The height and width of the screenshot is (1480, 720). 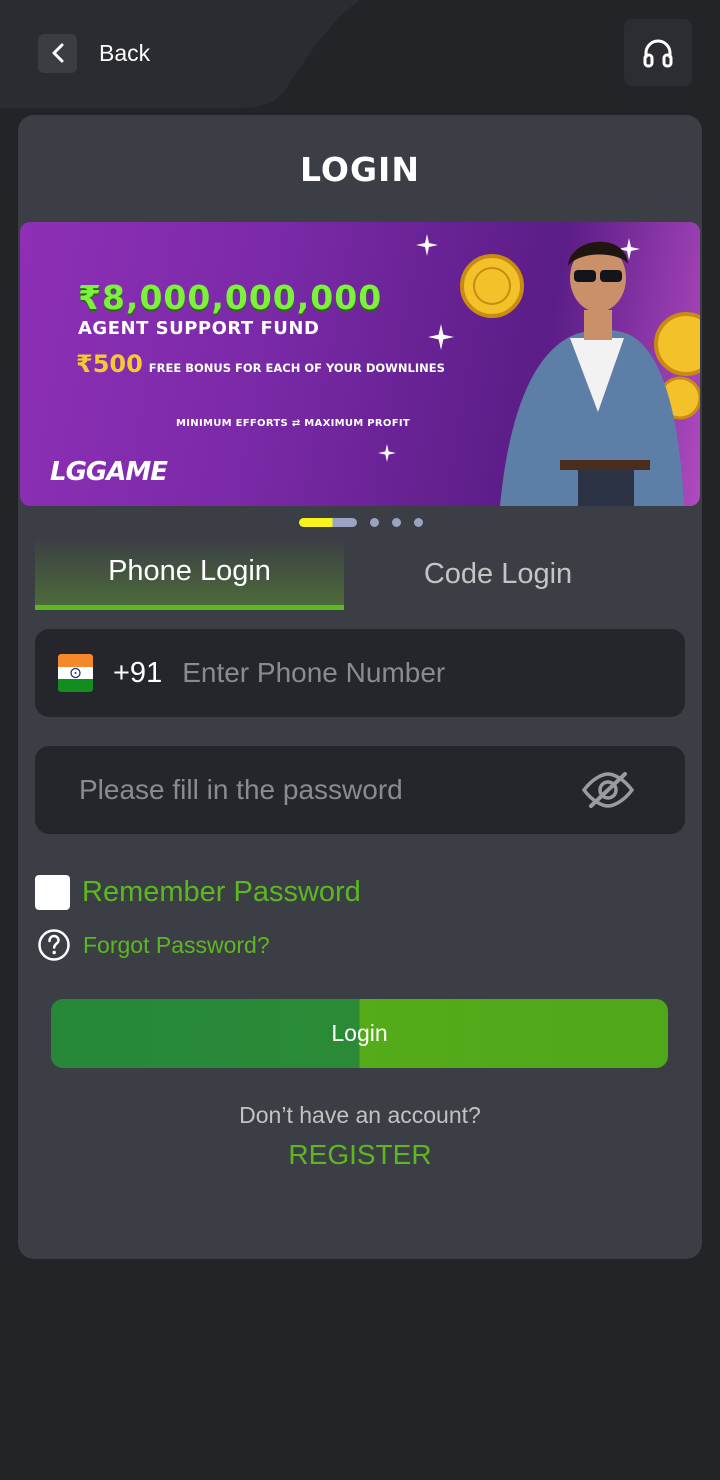 I want to click on forgot-password-link: Forgot Password?, so click(x=153, y=945).